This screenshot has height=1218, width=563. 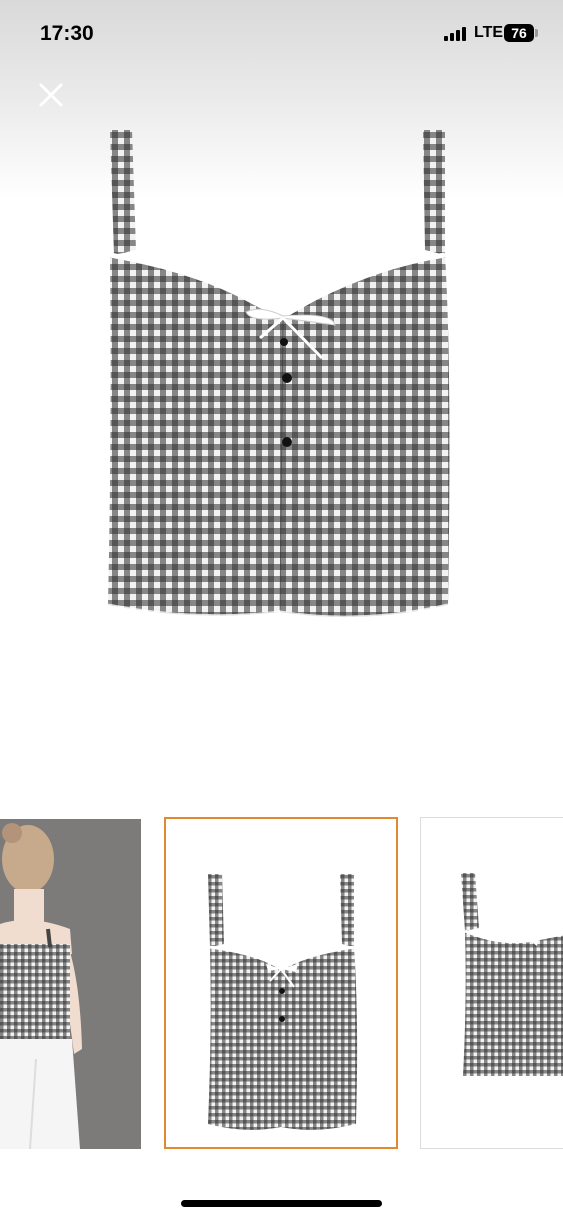 What do you see at coordinates (536, 33) in the screenshot?
I see `battery-tip` at bounding box center [536, 33].